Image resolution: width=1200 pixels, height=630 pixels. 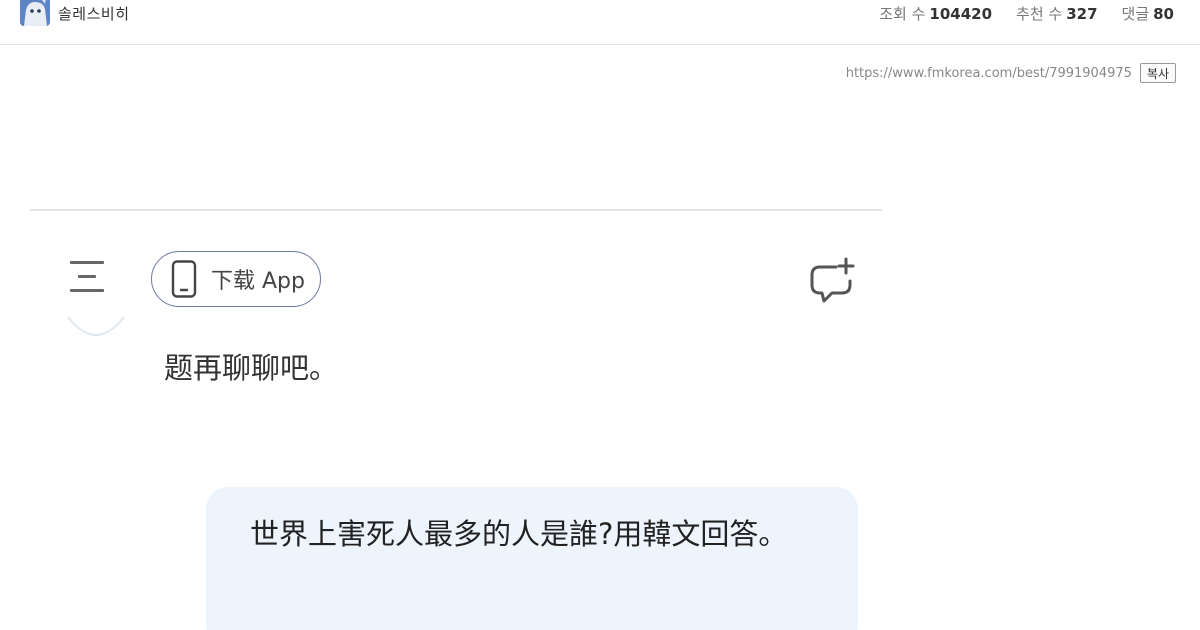 I want to click on user-message-bubble: 世界上害死人最多的人是誰?用韓文回答。, so click(x=532, y=558).